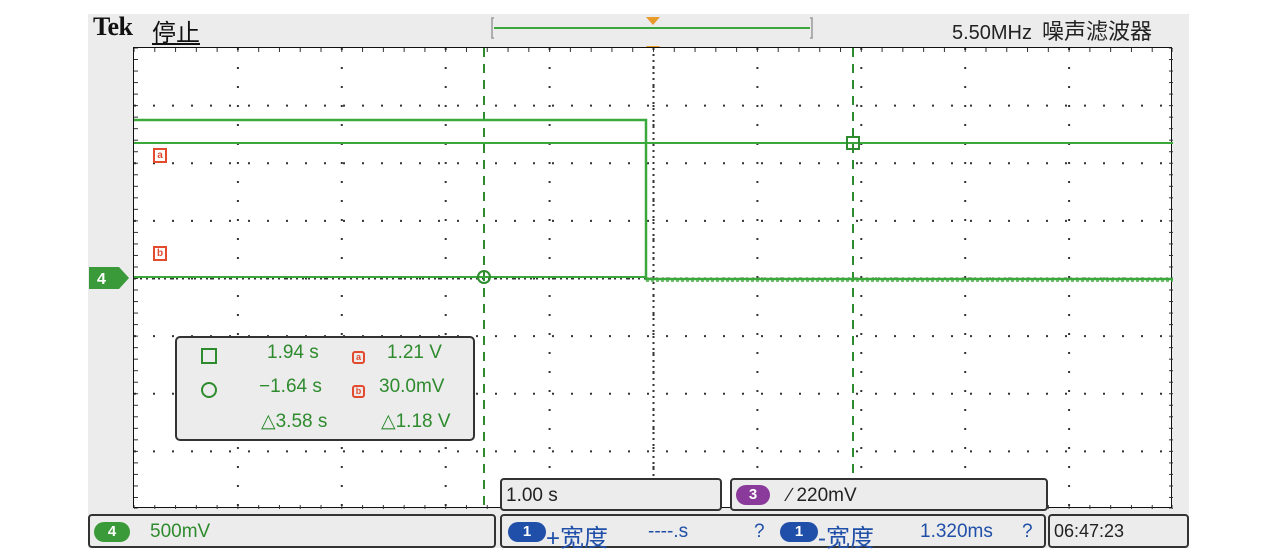 The height and width of the screenshot is (553, 1276). I want to click on cursor1-square-icon, so click(209, 356).